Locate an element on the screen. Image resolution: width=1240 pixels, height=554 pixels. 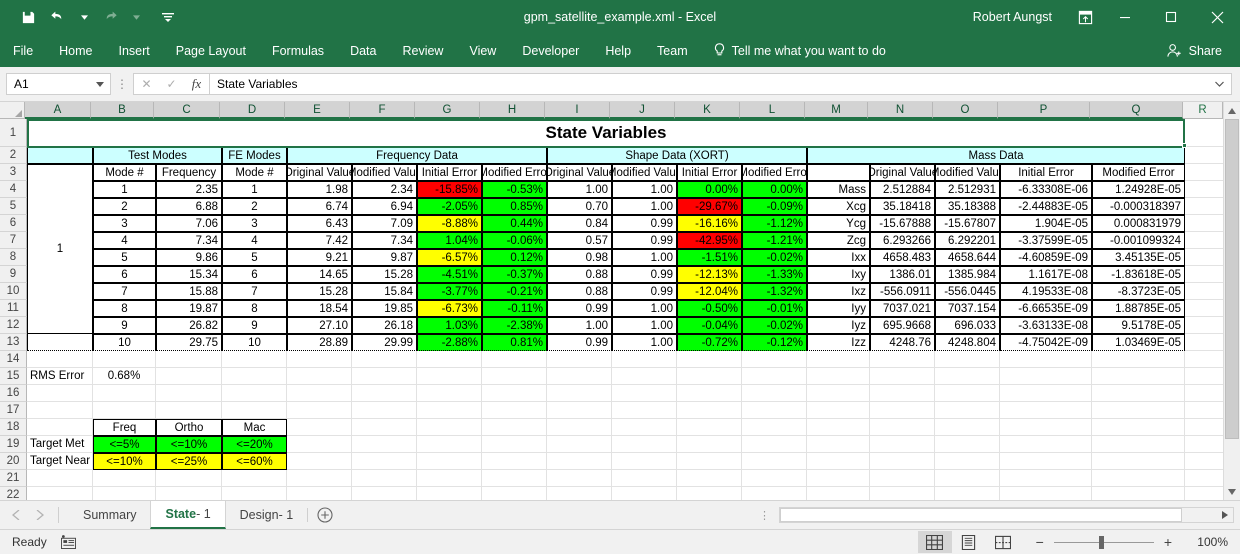
cell-H15 is located at coordinates (514, 376).